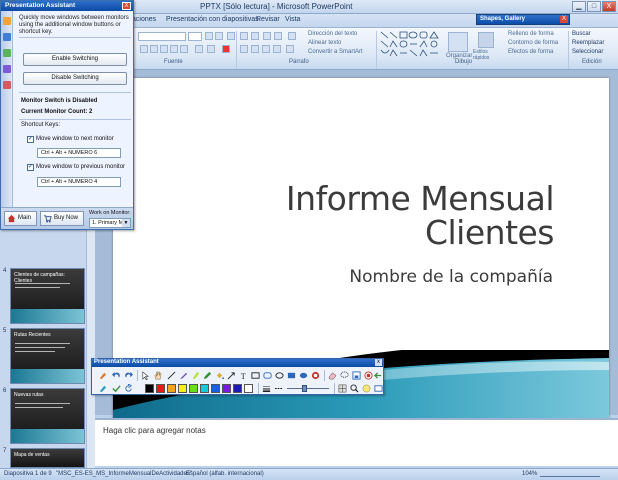 This screenshot has height=480, width=618. What do you see at coordinates (219, 375) in the screenshot?
I see `paint-bucket-icon` at bounding box center [219, 375].